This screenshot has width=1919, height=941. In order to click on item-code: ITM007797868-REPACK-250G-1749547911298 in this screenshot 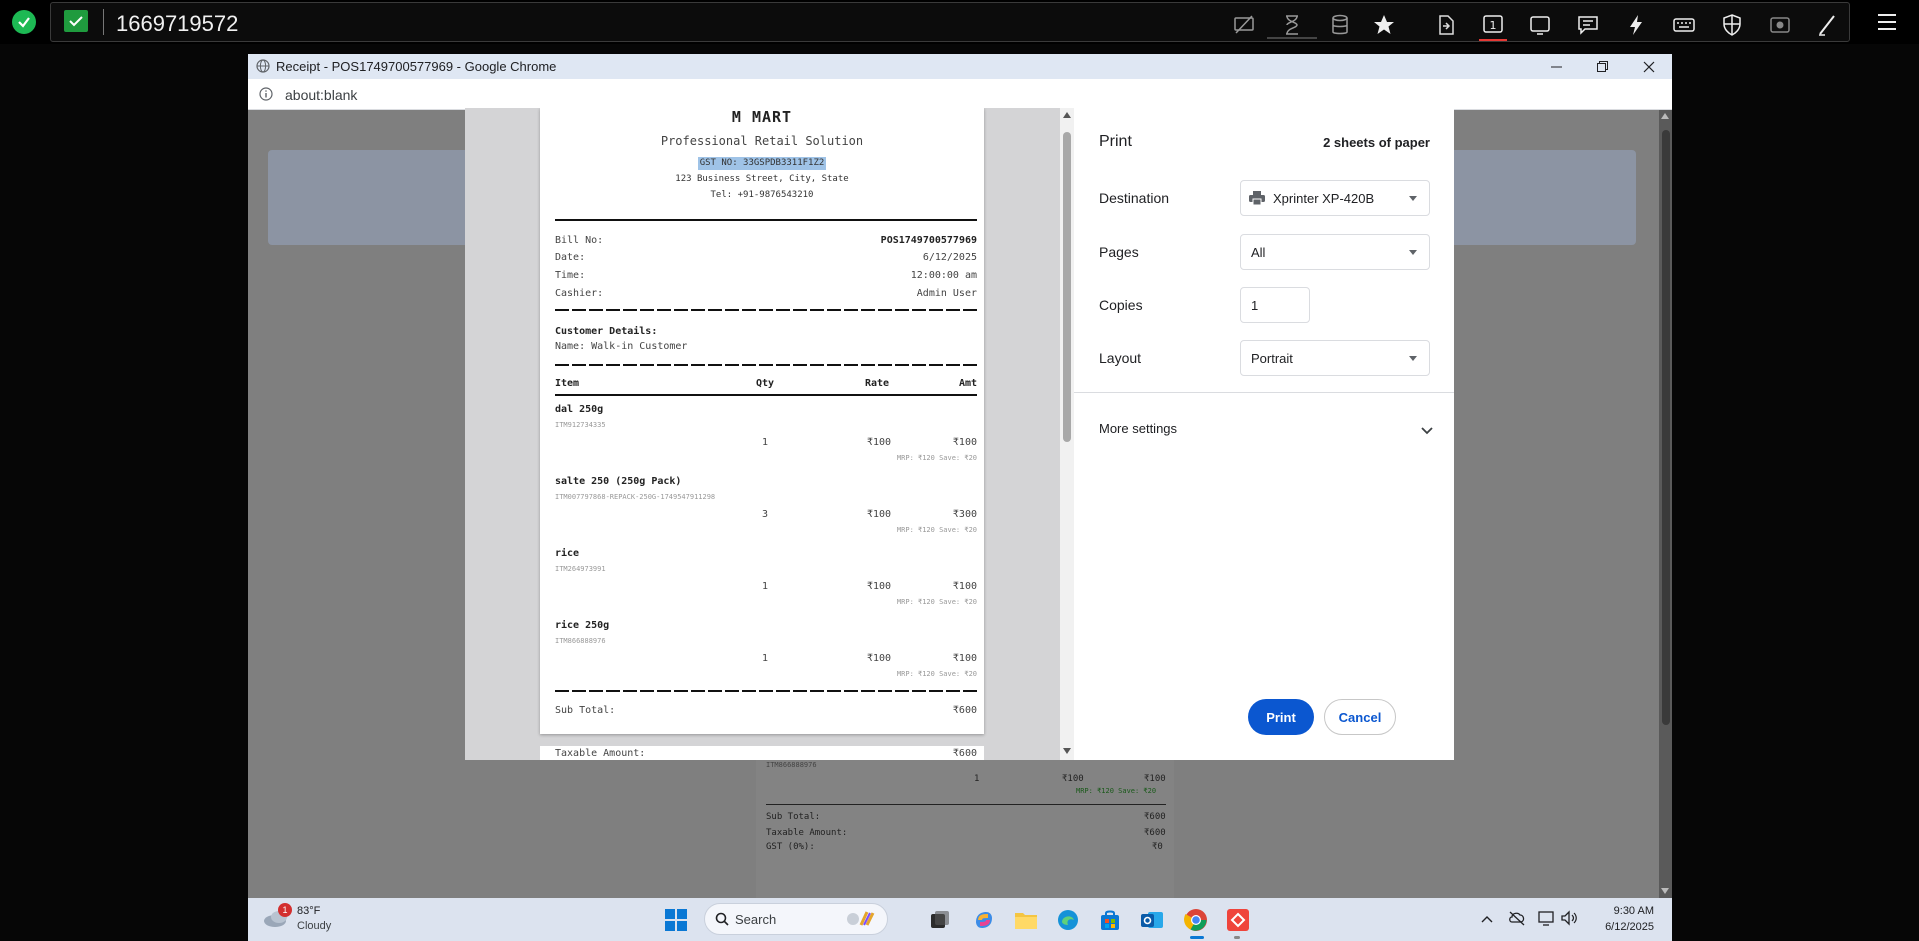, I will do `click(635, 497)`.